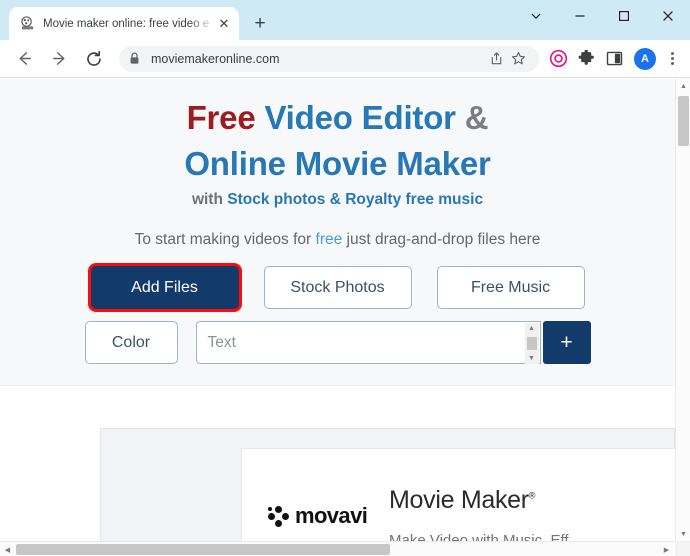  Describe the element at coordinates (164, 287) in the screenshot. I see `add-files-button: Add Files` at that location.